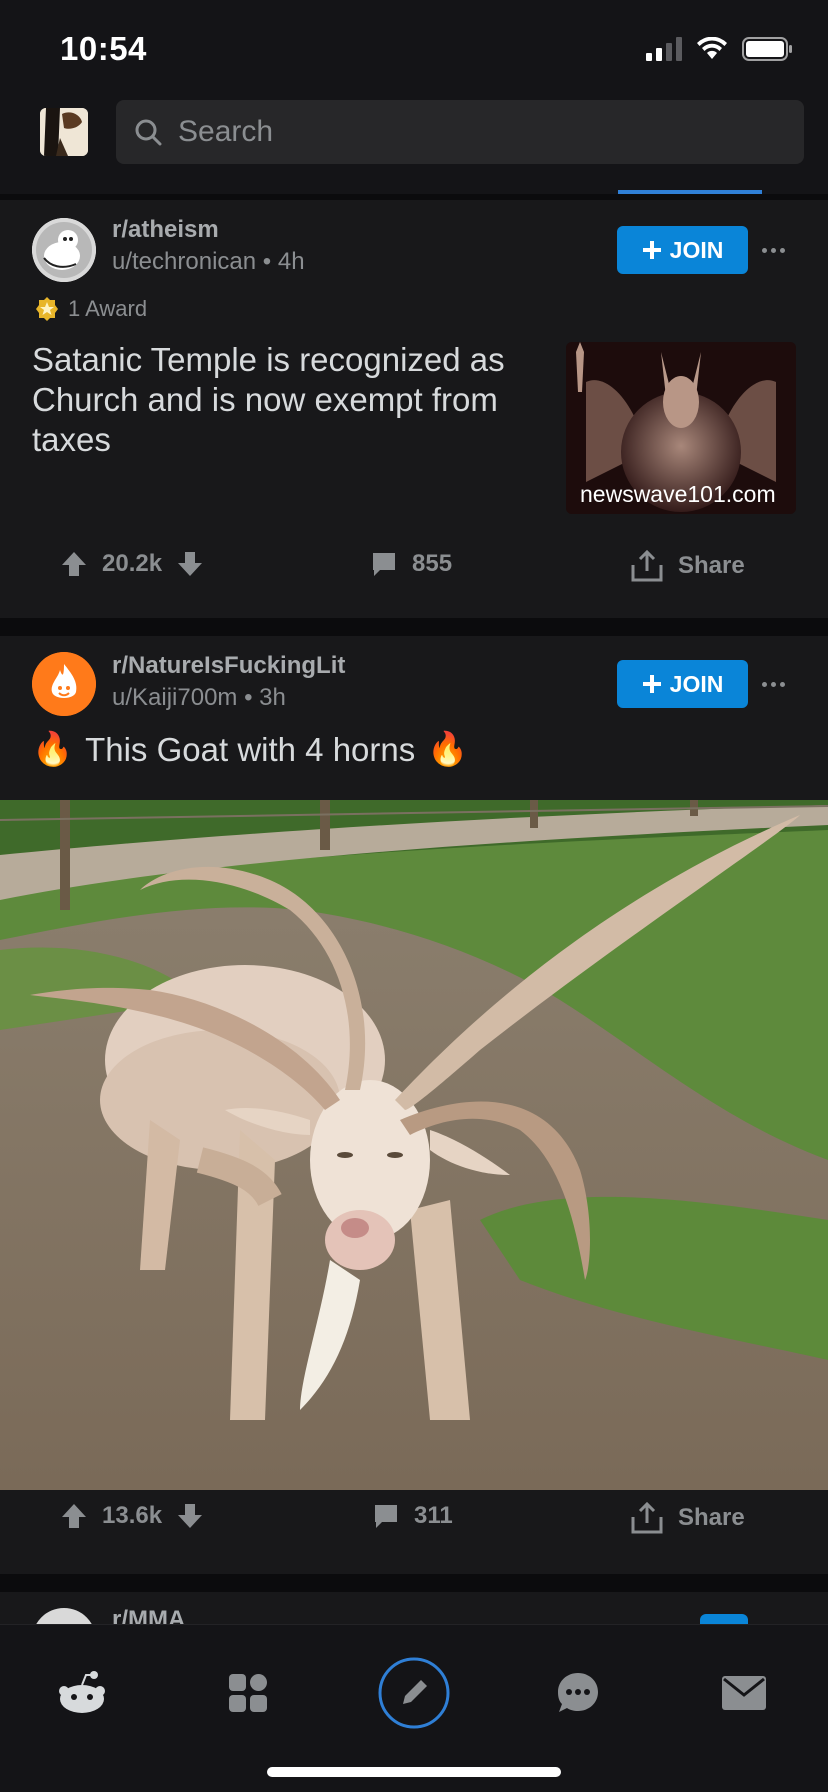  Describe the element at coordinates (433, 1515) in the screenshot. I see `comment-count: 311` at that location.